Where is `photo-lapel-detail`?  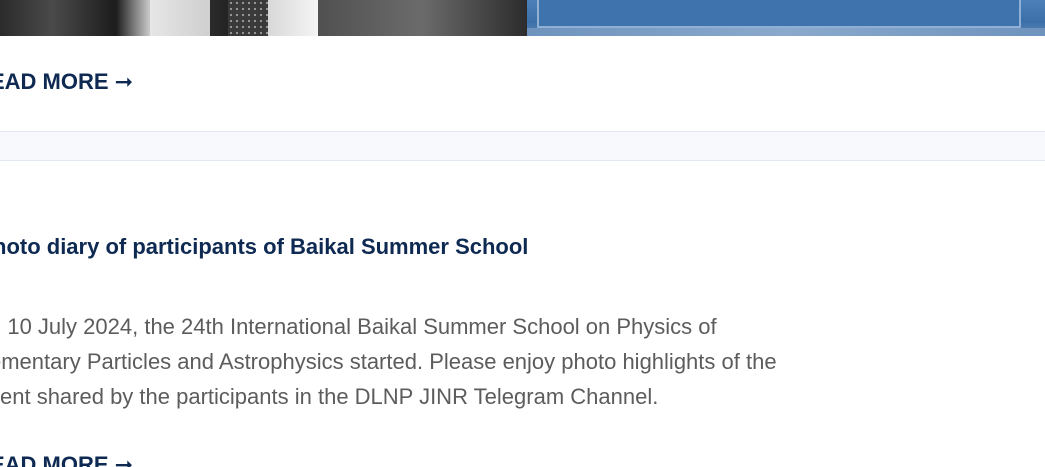 photo-lapel-detail is located at coordinates (293, 18).